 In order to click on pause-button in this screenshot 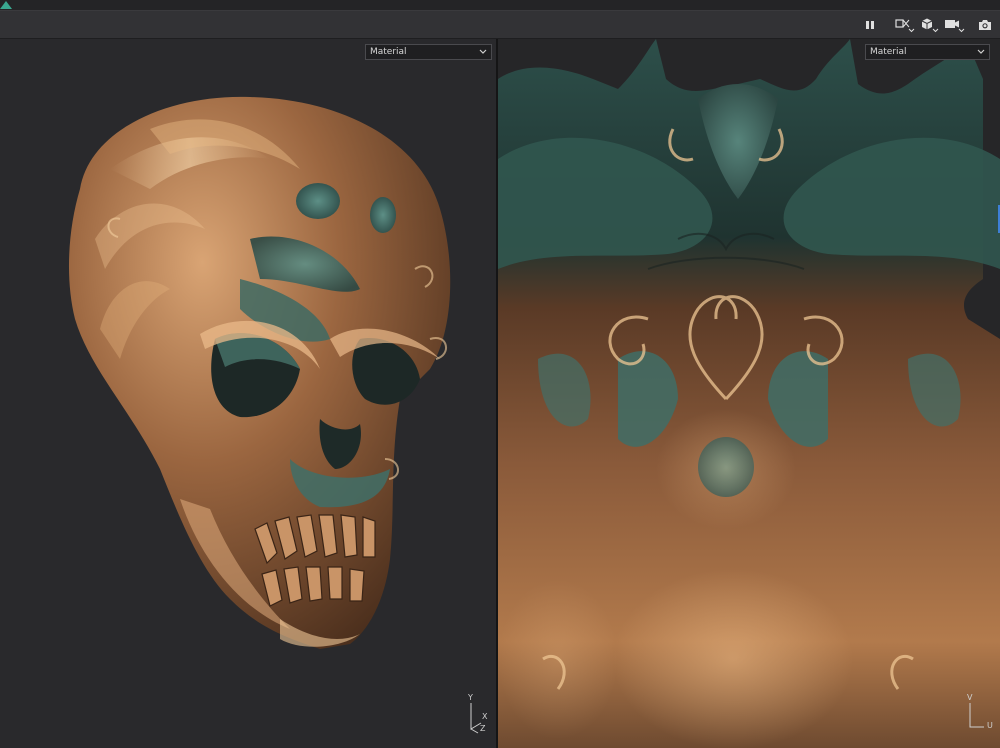, I will do `click(870, 24)`.